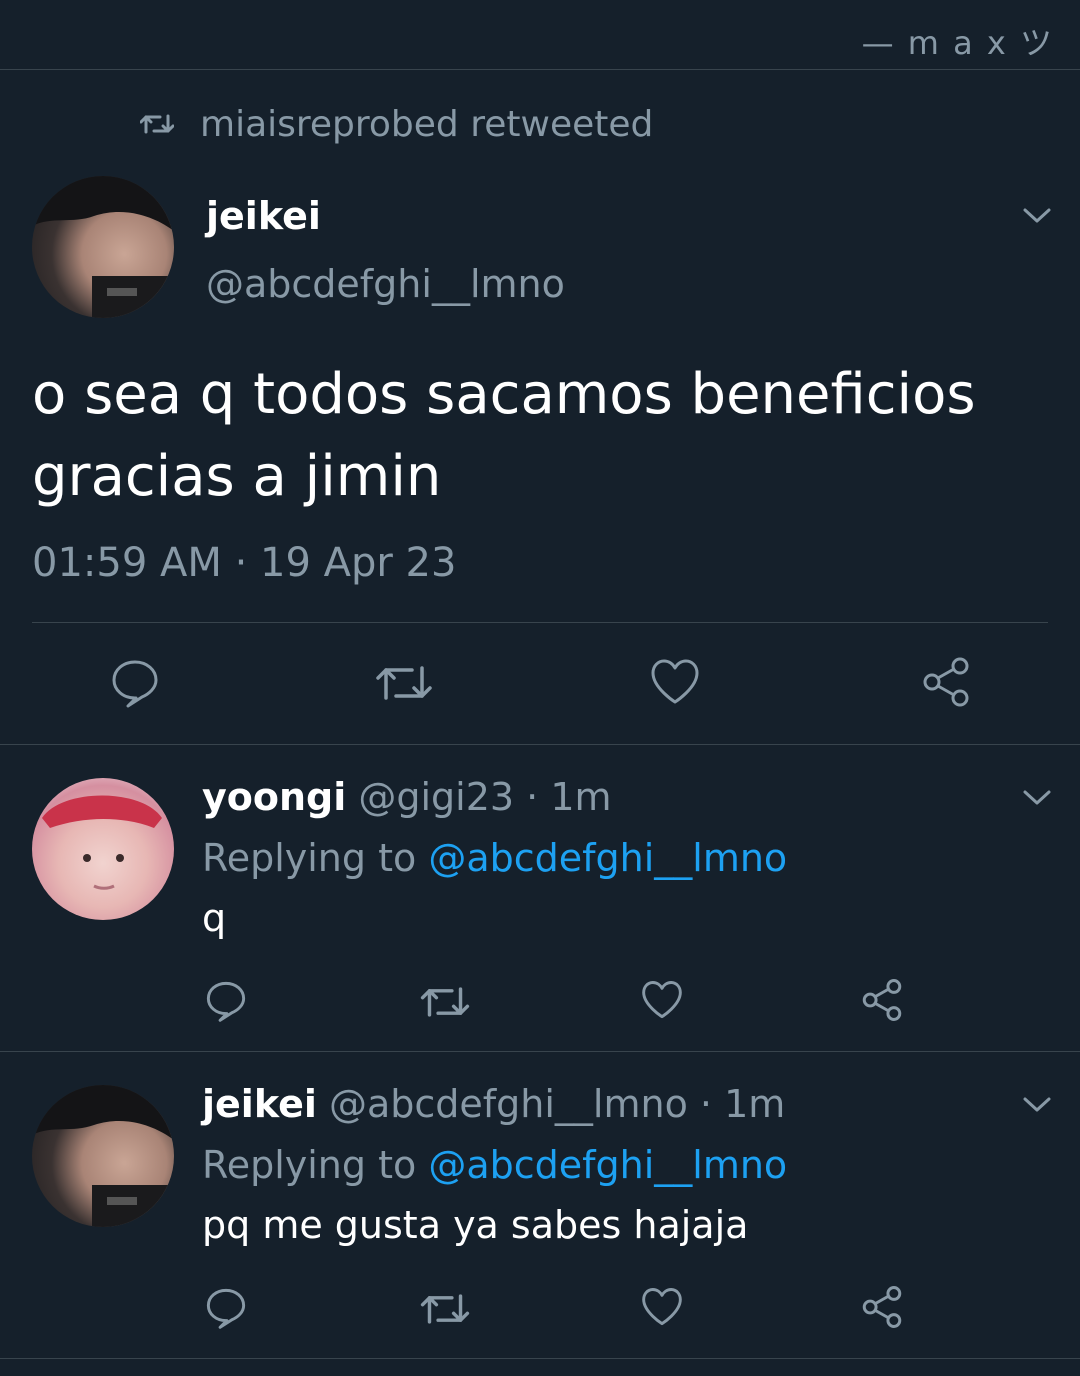 This screenshot has width=1080, height=1376. I want to click on tweet-text-line2: gracias a jimin, so click(237, 476).